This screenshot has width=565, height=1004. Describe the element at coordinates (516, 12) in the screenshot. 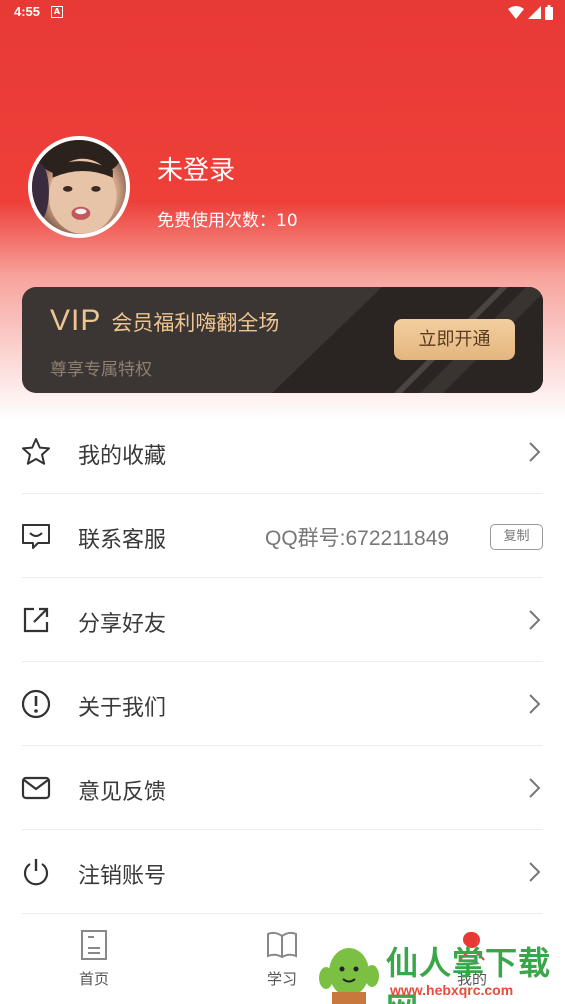

I see `wifi-icon` at that location.